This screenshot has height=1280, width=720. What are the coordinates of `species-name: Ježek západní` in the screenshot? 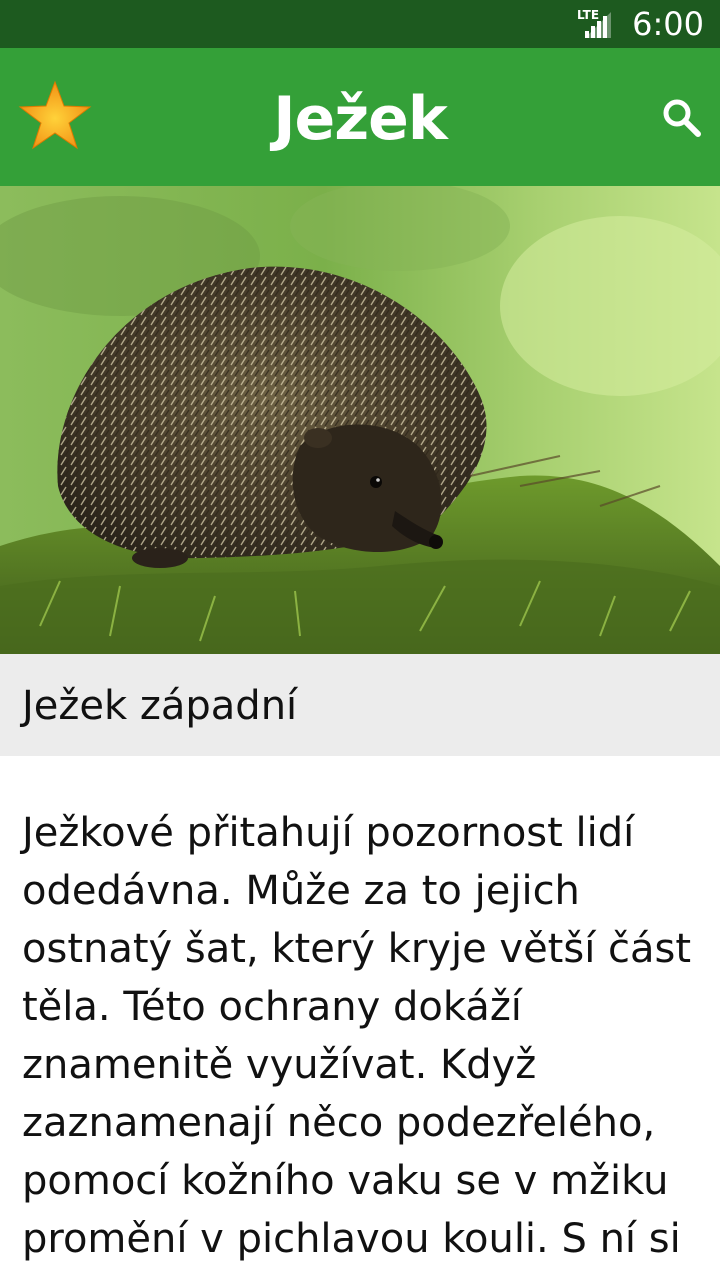 It's located at (160, 706).